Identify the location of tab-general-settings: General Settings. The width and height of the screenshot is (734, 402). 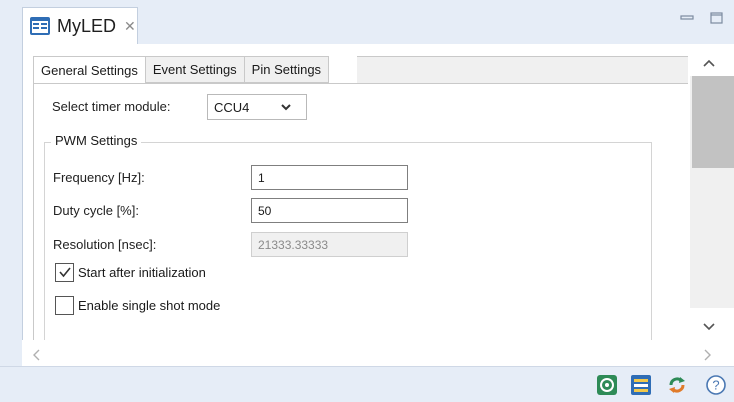
(89, 70).